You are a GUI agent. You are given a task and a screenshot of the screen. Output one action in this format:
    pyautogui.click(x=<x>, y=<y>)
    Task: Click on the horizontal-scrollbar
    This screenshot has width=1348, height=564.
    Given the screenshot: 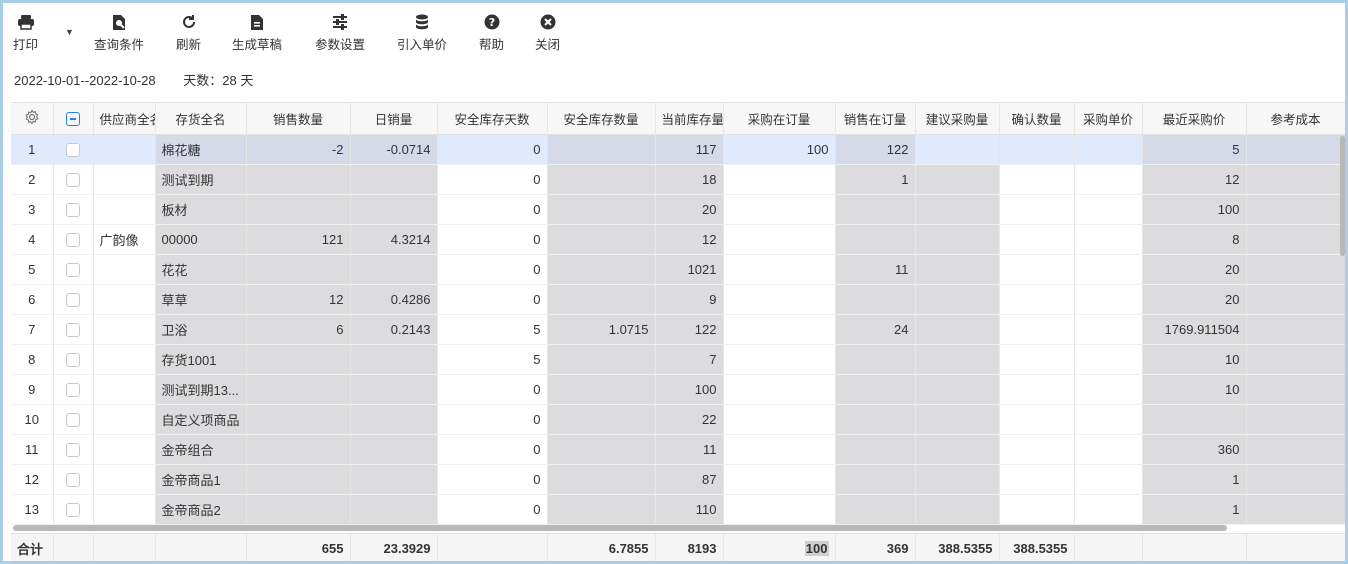 What is the action you would take?
    pyautogui.click(x=620, y=528)
    